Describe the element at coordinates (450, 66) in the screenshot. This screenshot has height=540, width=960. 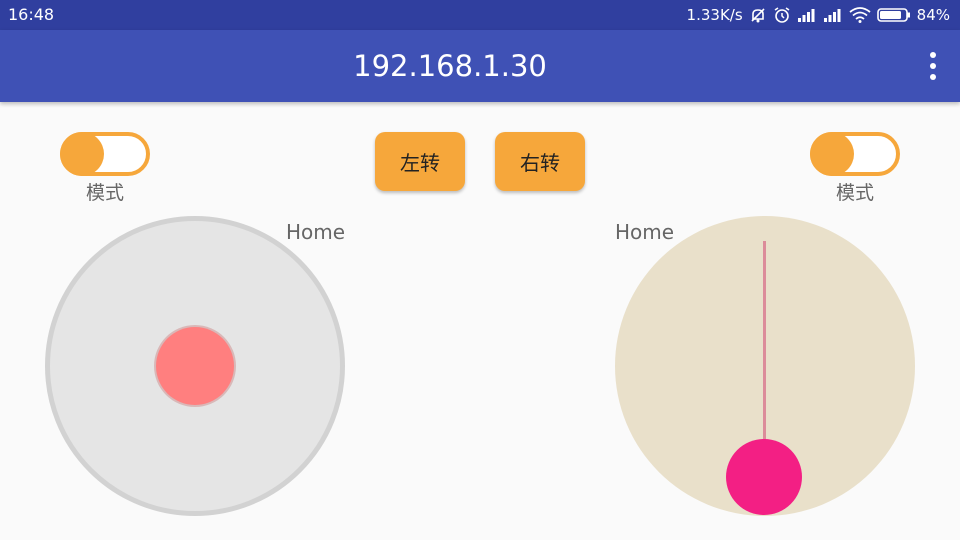
I see `app-title: 192.168.1.30` at that location.